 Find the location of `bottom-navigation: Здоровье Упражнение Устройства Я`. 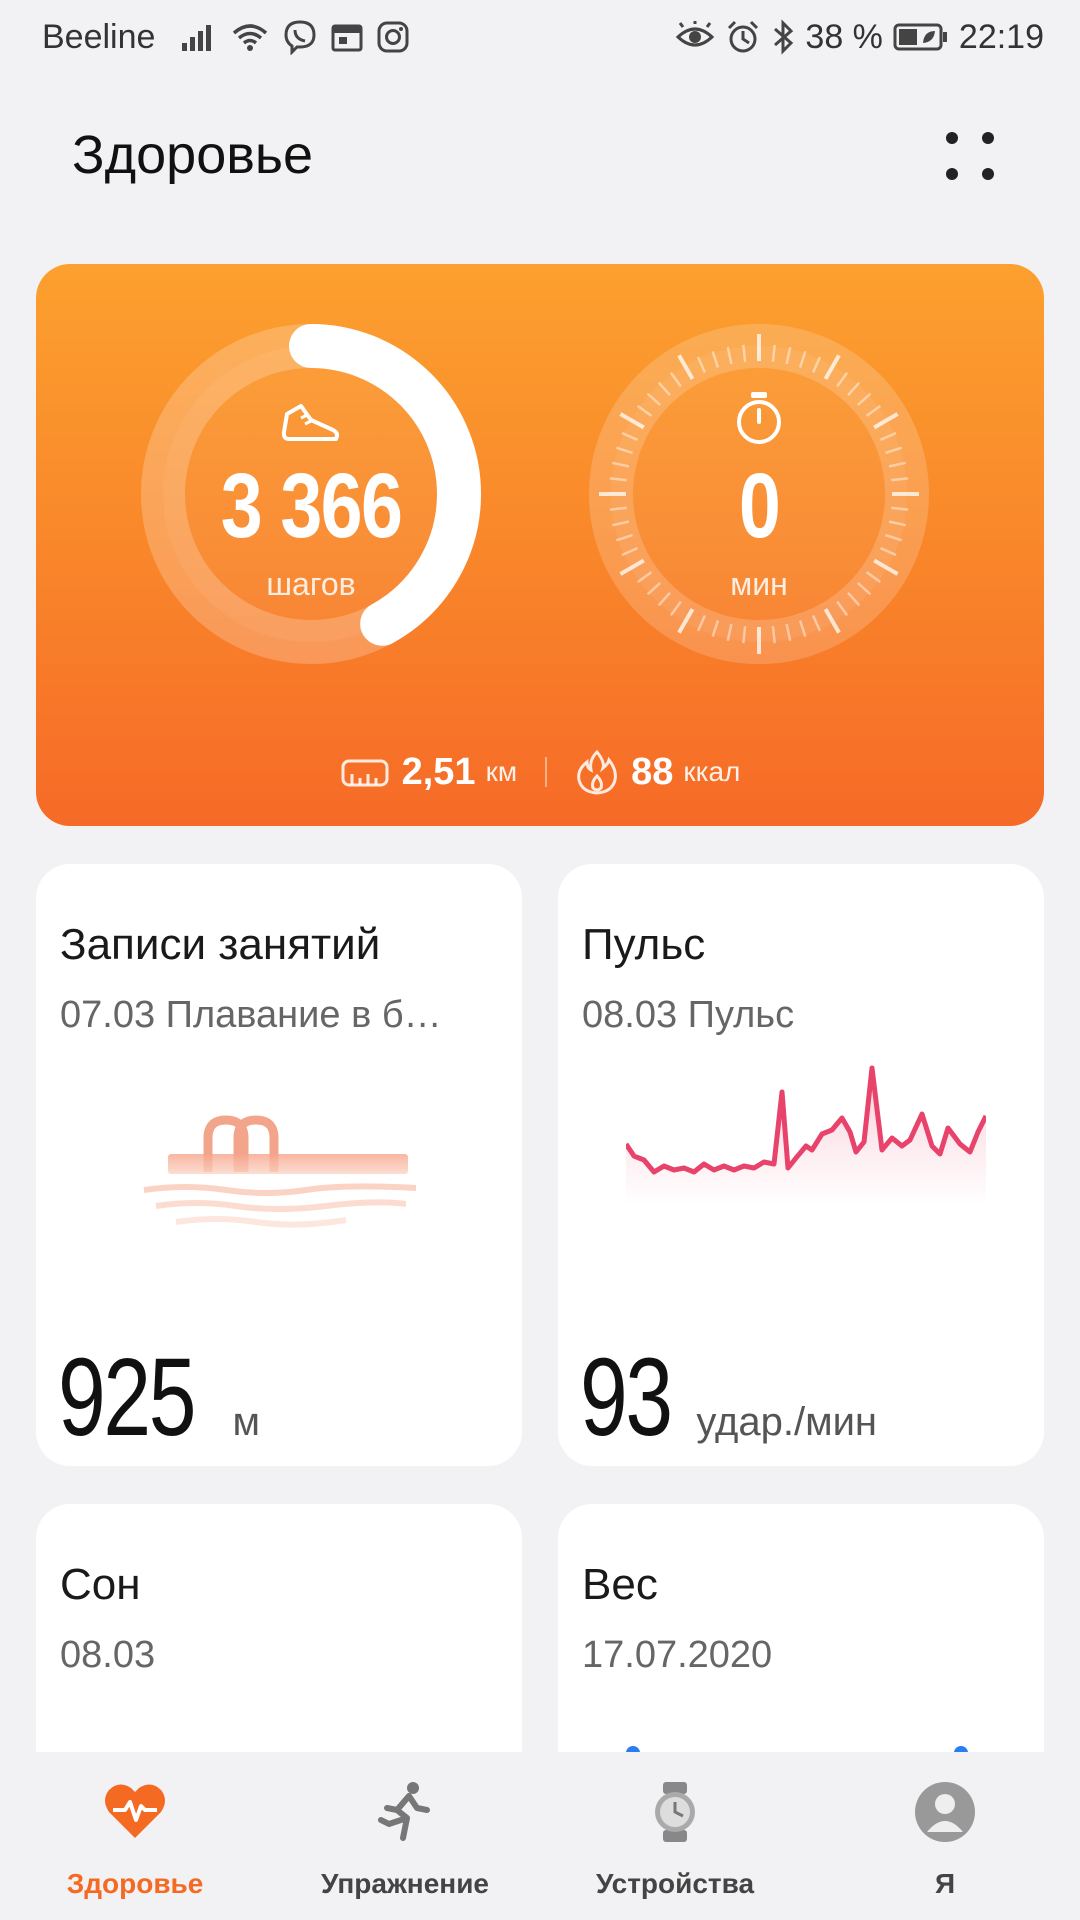

bottom-navigation: Здоровье Упражнение Устройства Я is located at coordinates (540, 1836).